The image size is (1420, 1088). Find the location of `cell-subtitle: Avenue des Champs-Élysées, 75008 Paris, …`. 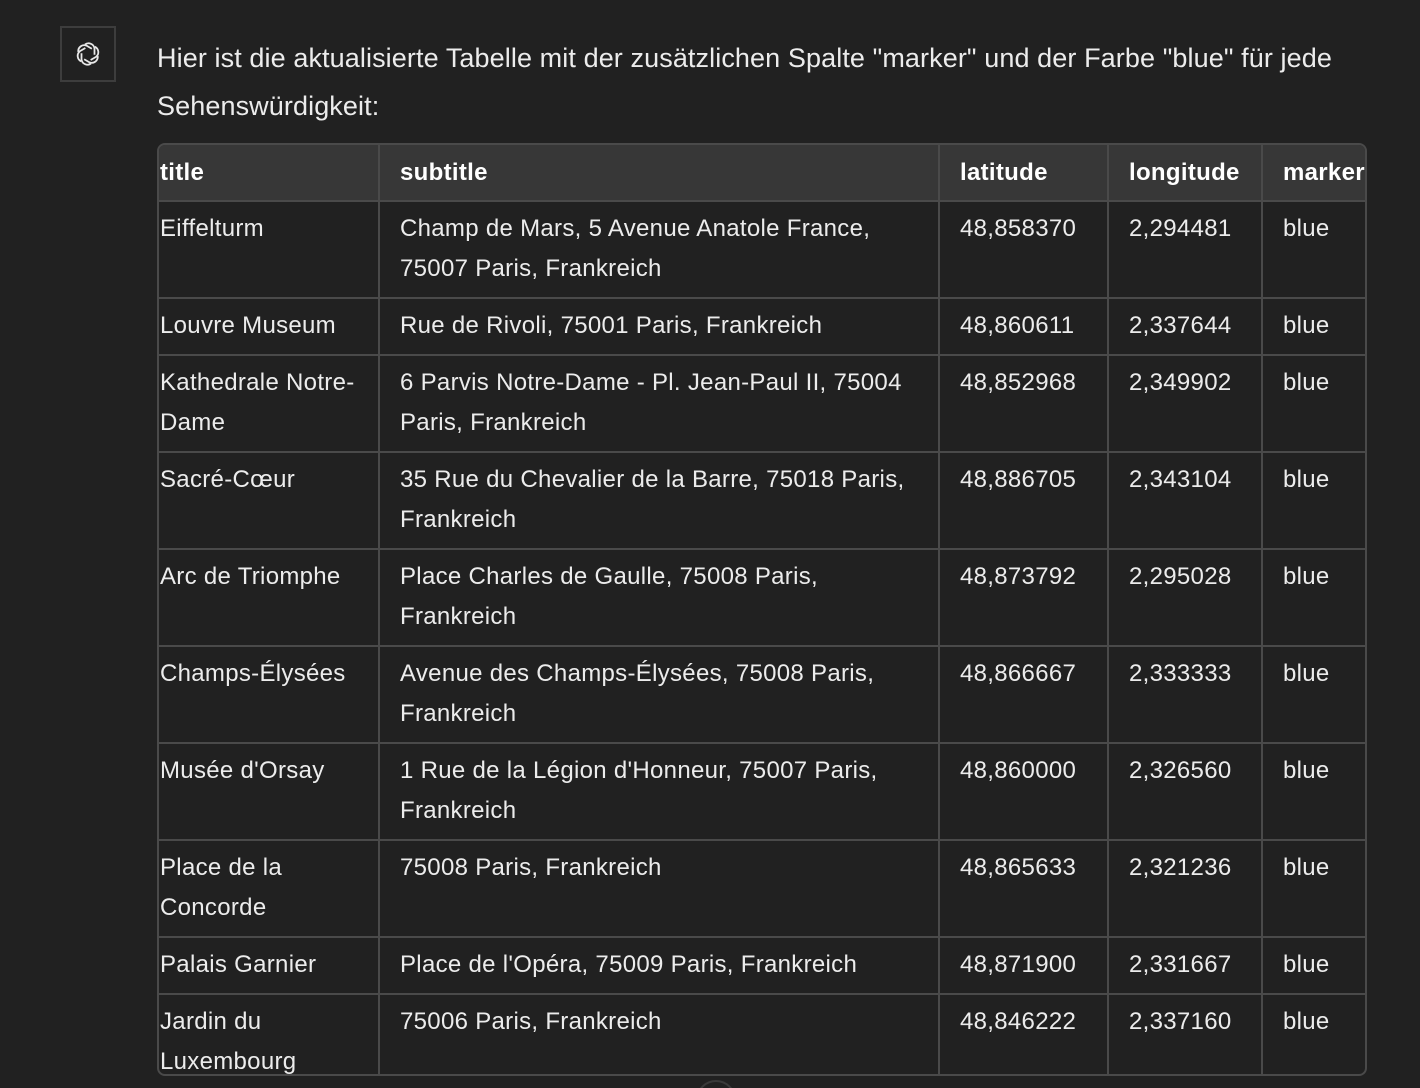

cell-subtitle: Avenue des Champs-Élysées, 75008 Paris, … is located at coordinates (659, 695).